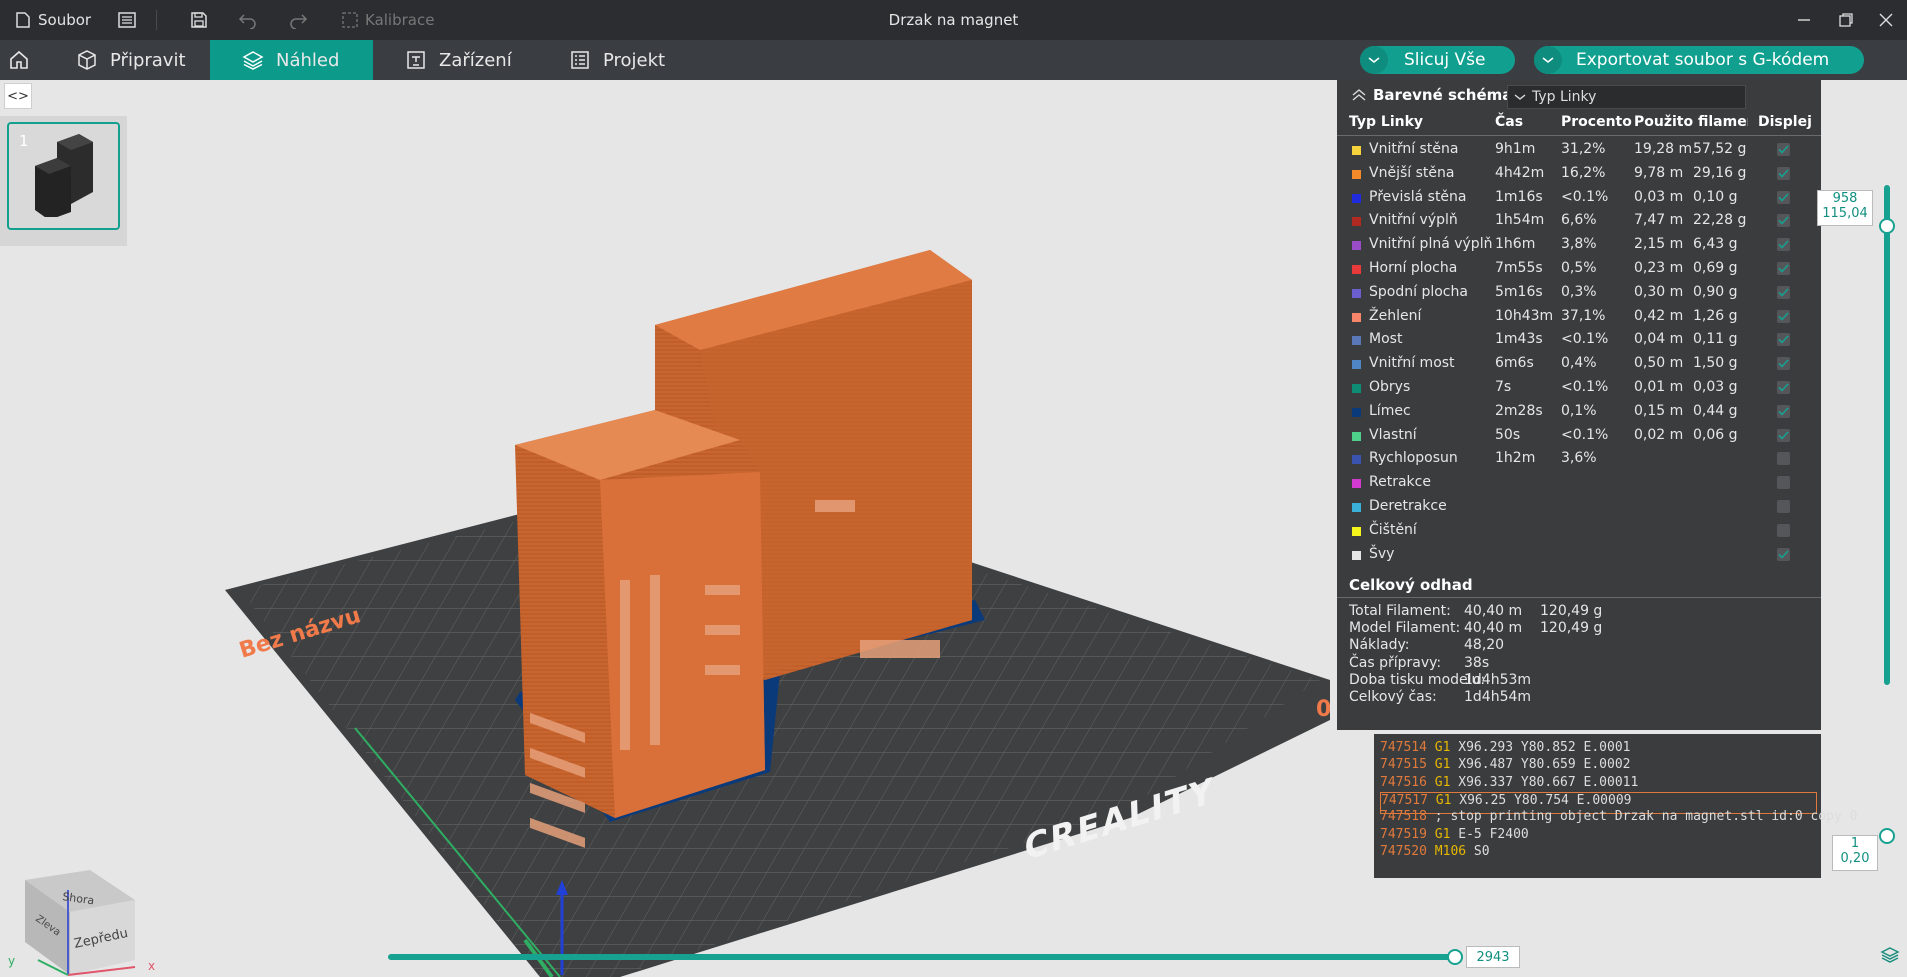 This screenshot has width=1907, height=977. I want to click on close-icon, so click(1885, 20).